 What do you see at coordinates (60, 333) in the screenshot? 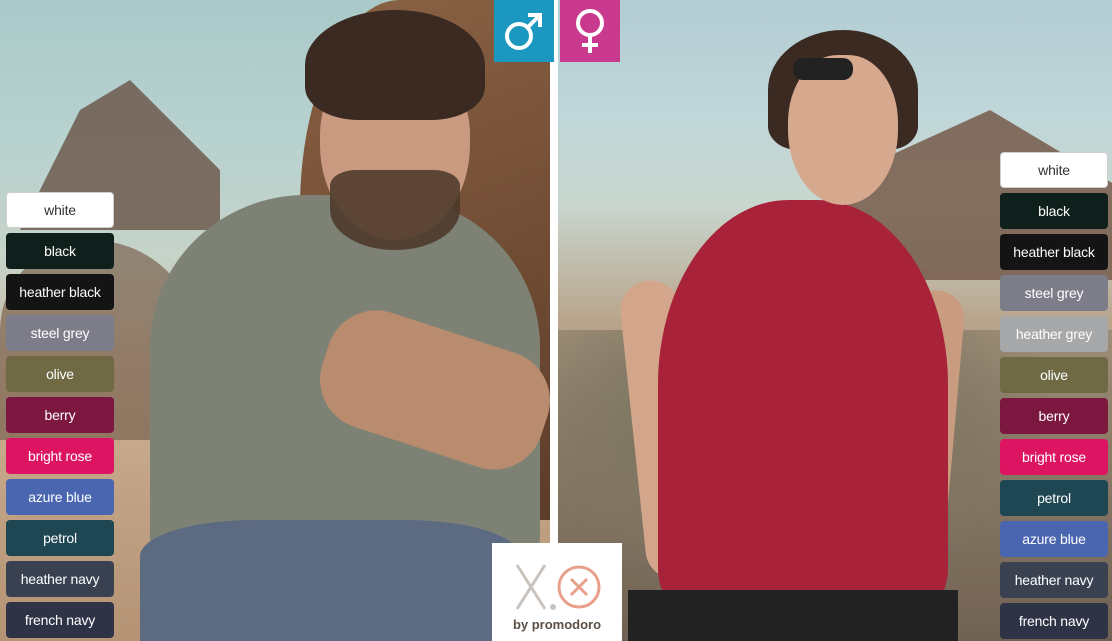
I see `men-swatch-steel-grey: steel grey` at bounding box center [60, 333].